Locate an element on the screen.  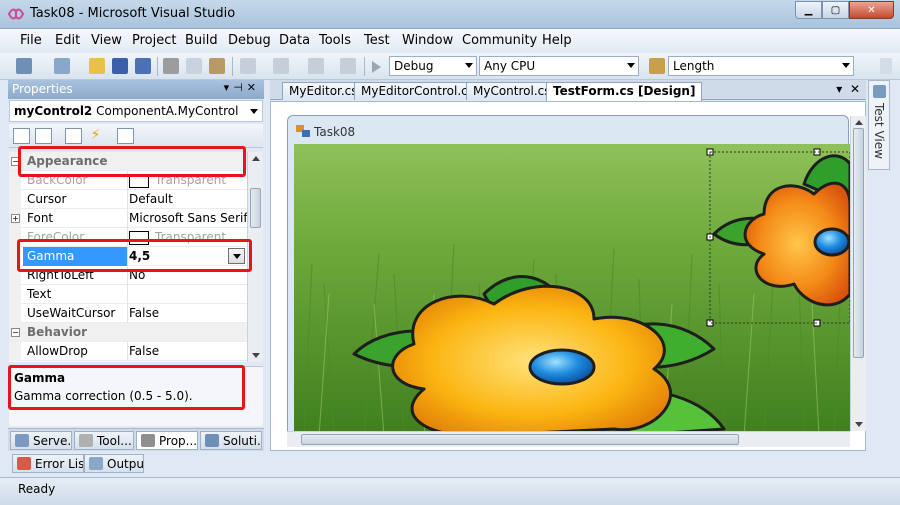
close-button: ✕ is located at coordinates (871, 10).